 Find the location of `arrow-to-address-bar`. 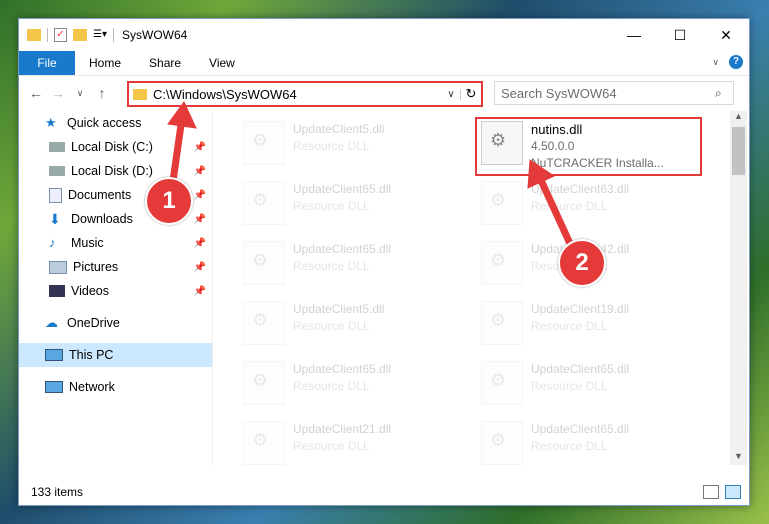

arrow-to-address-bar is located at coordinates (182, 145).